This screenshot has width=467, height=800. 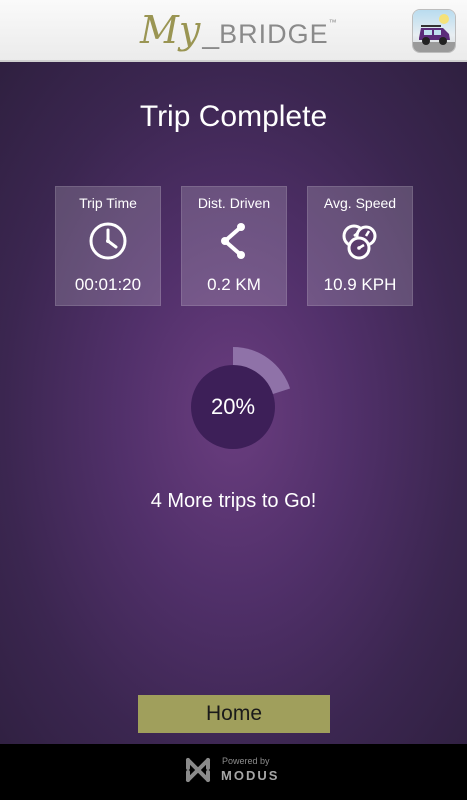 What do you see at coordinates (108, 241) in the screenshot?
I see `clock-icon` at bounding box center [108, 241].